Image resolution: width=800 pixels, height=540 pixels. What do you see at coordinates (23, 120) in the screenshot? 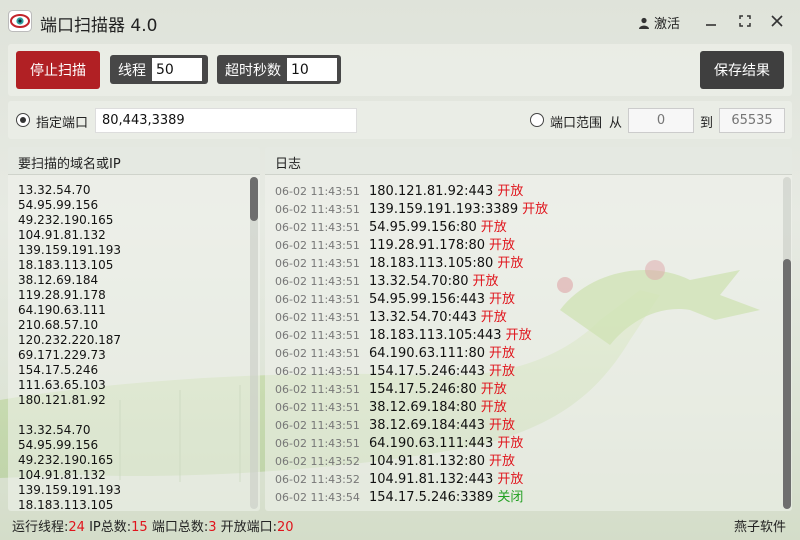
I see `specified-ports-radio` at bounding box center [23, 120].